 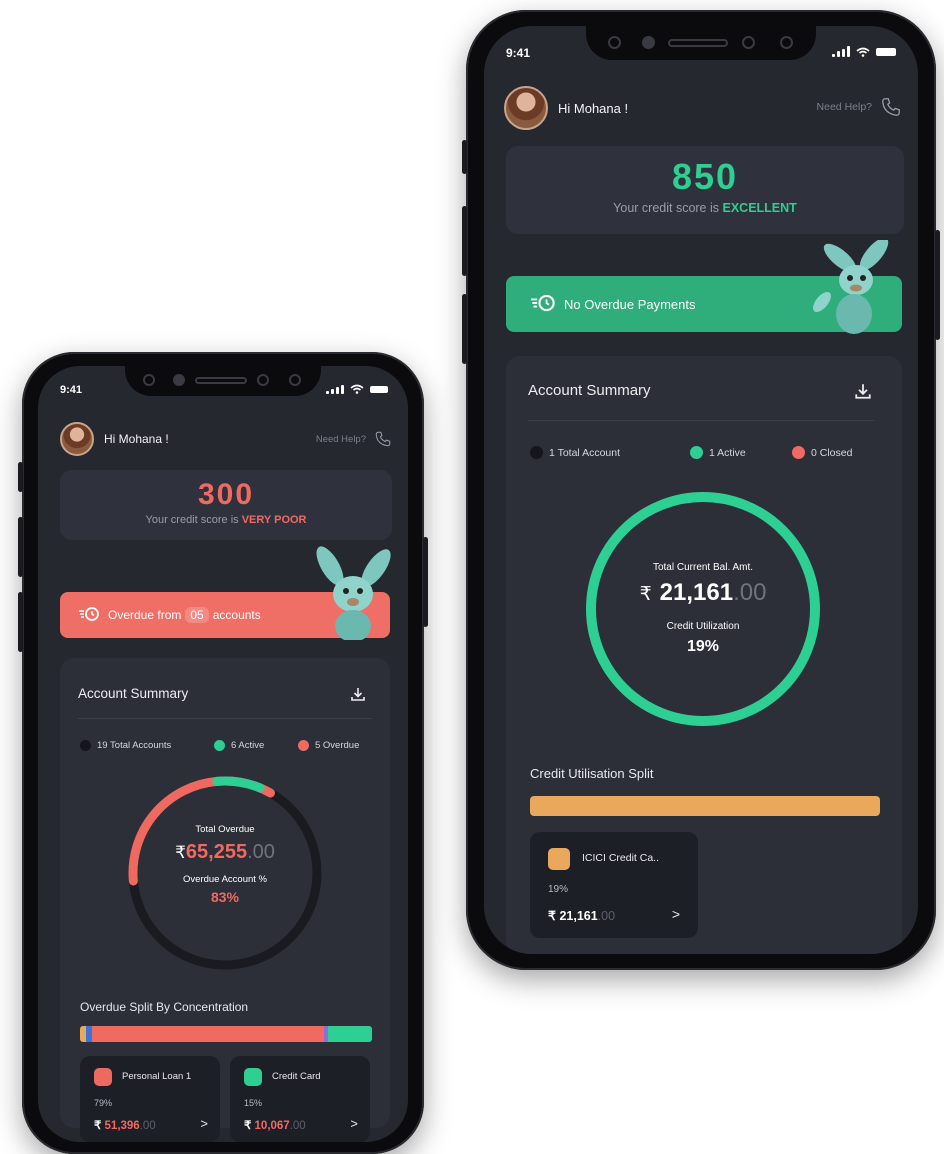 What do you see at coordinates (832, 452) in the screenshot?
I see `legend-label: 0 Closed` at bounding box center [832, 452].